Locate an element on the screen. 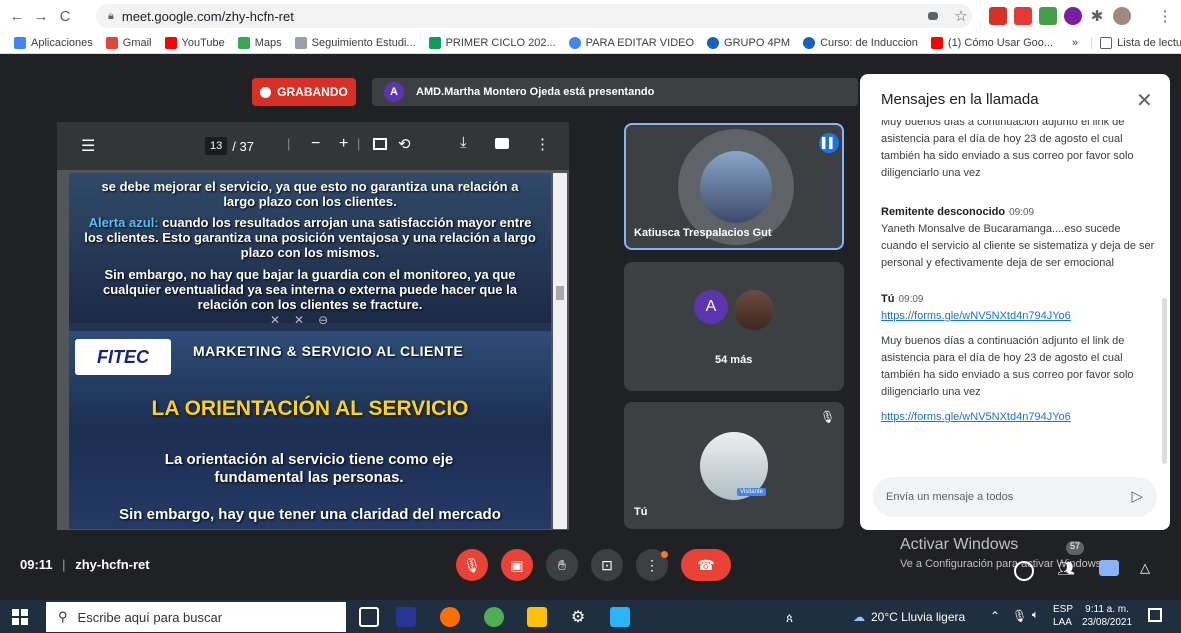 The width and height of the screenshot is (1181, 633). clock: 9:11 a. m. 23/08/2021 is located at coordinates (1107, 616).